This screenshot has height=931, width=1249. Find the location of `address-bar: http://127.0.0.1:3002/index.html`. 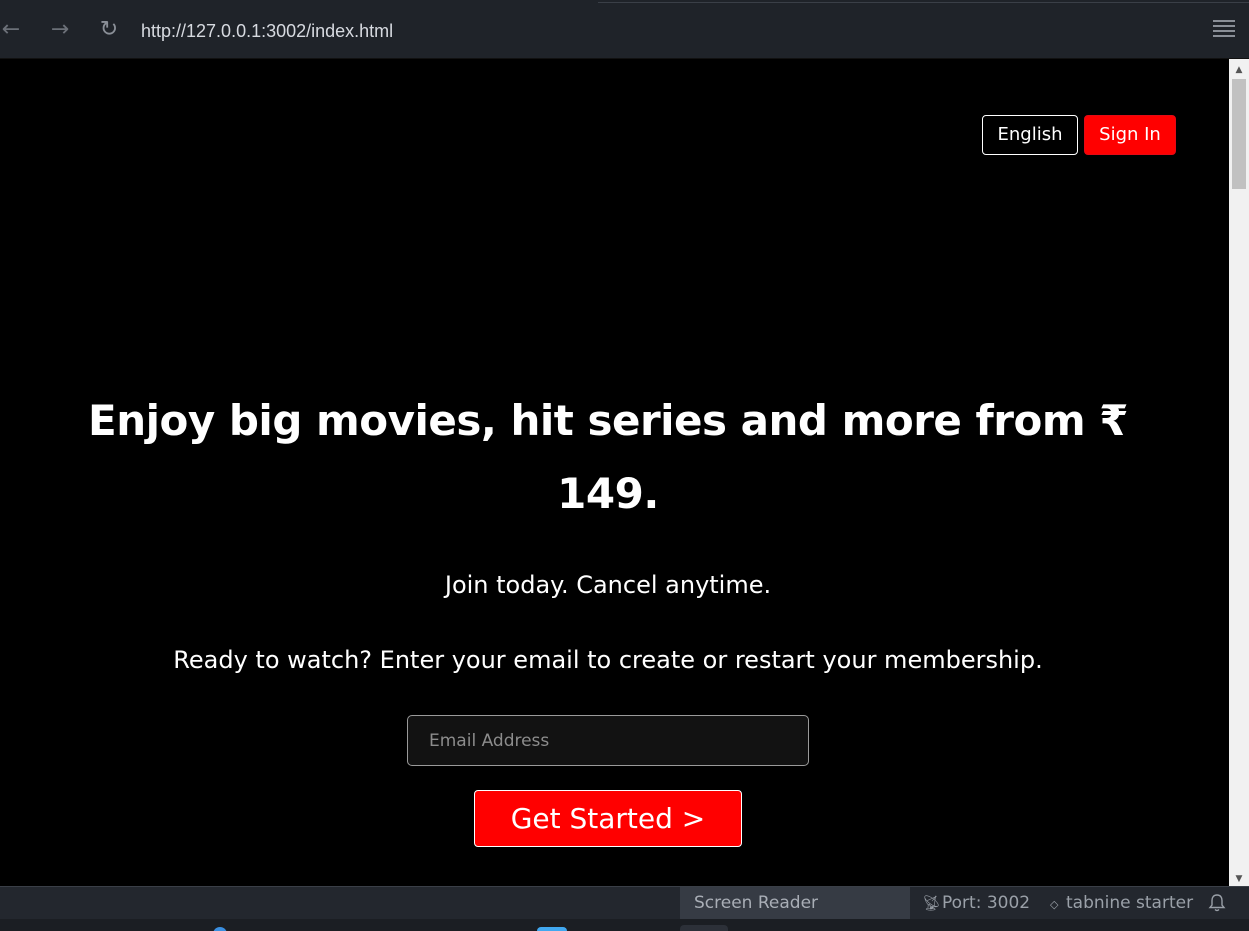

address-bar: http://127.0.0.1:3002/index.html is located at coordinates (267, 31).